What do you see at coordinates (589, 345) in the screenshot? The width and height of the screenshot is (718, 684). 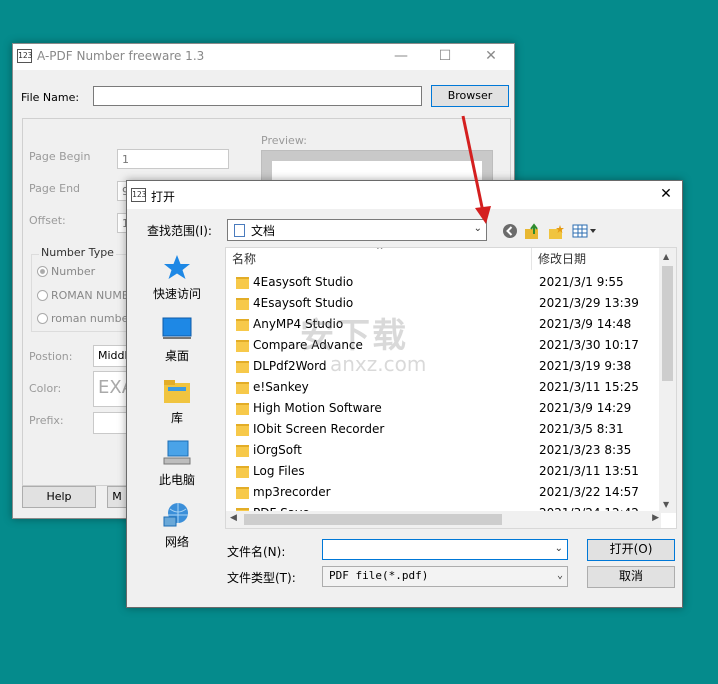 I see `file-date: 2021/3/30 10:17` at bounding box center [589, 345].